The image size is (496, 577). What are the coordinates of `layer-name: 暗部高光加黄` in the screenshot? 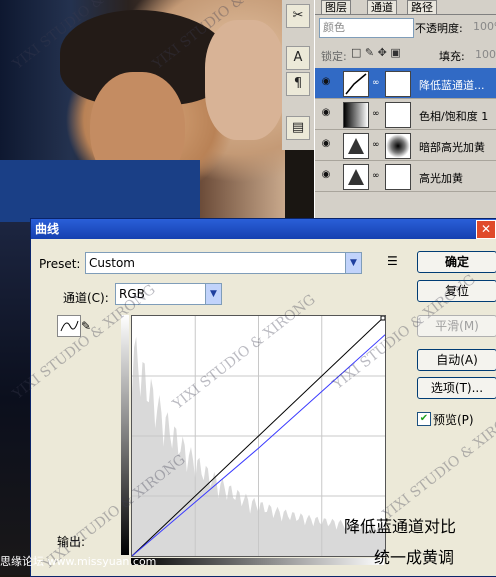 It's located at (452, 147).